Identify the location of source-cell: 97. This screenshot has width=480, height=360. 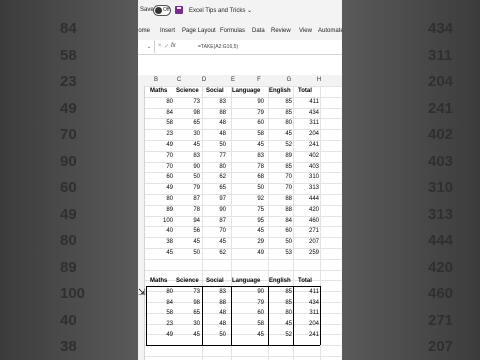
(211, 199).